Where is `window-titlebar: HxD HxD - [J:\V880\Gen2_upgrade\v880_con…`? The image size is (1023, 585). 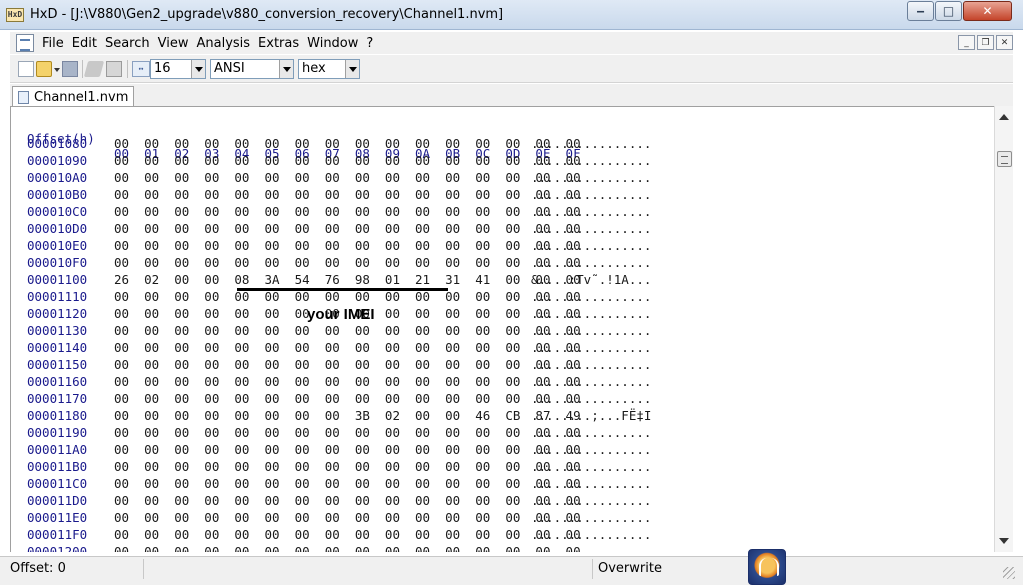 window-titlebar: HxD HxD - [J:\V880\Gen2_upgrade\v880_con… is located at coordinates (511, 15).